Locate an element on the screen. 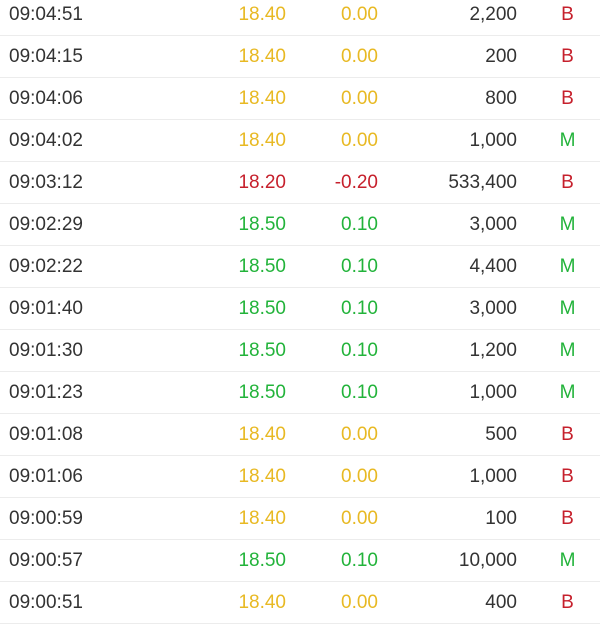 The height and width of the screenshot is (624, 600). trade-time: 09:00:57 is located at coordinates (46, 560).